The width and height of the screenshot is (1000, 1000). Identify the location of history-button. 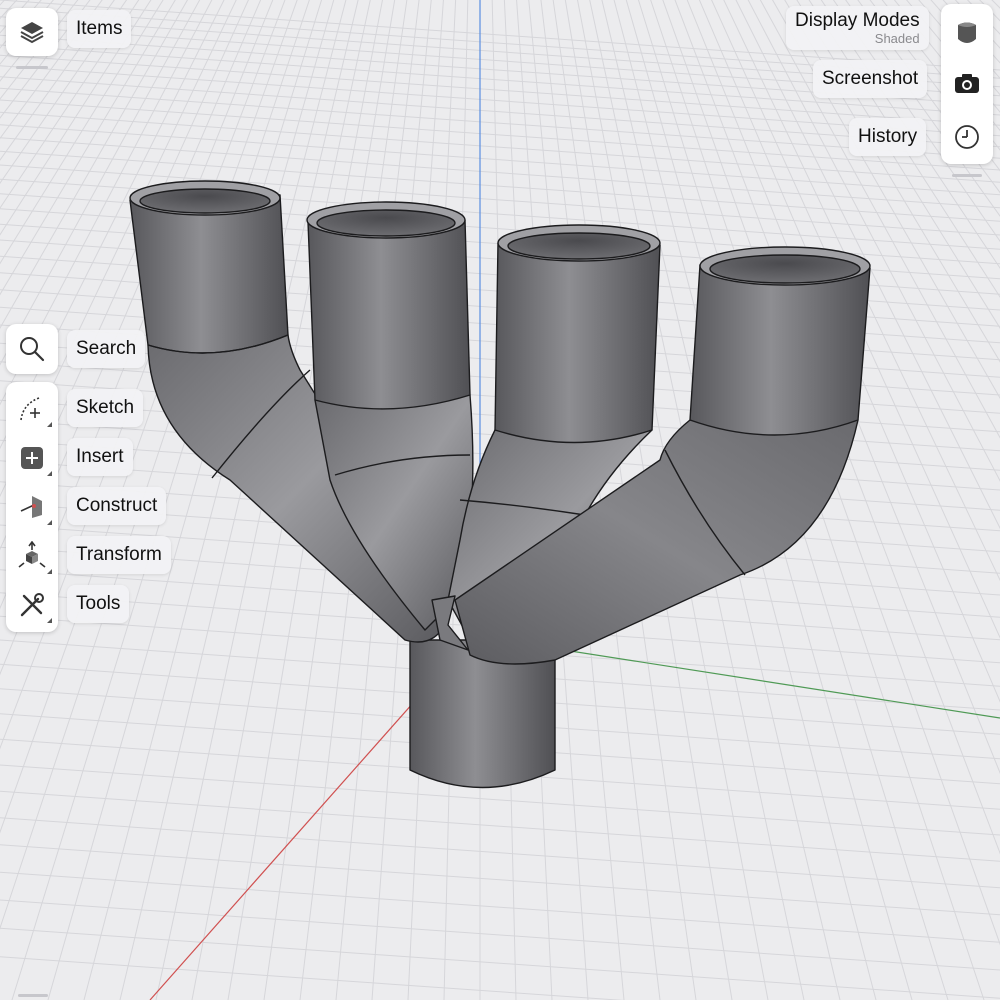
(967, 137).